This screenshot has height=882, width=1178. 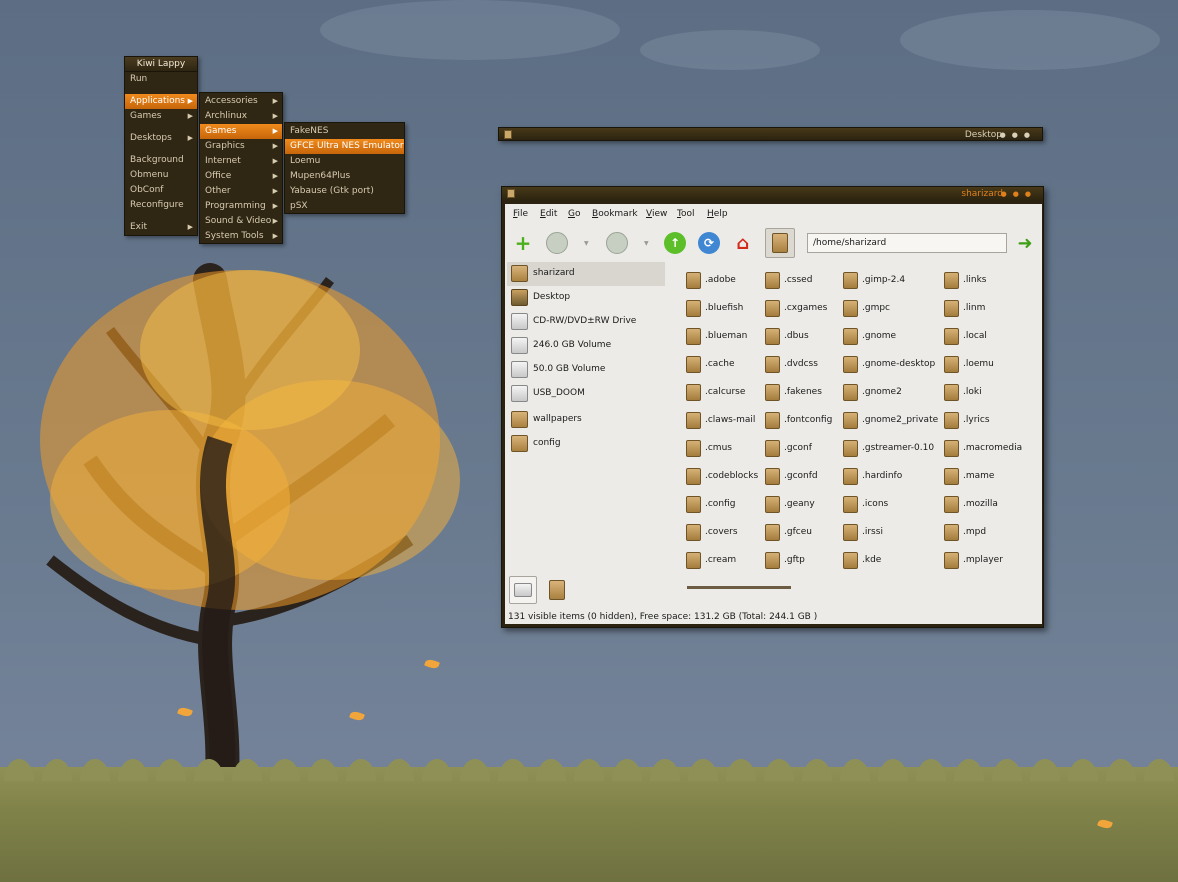 I want to click on file-item: .hardinfo, so click(x=870, y=480).